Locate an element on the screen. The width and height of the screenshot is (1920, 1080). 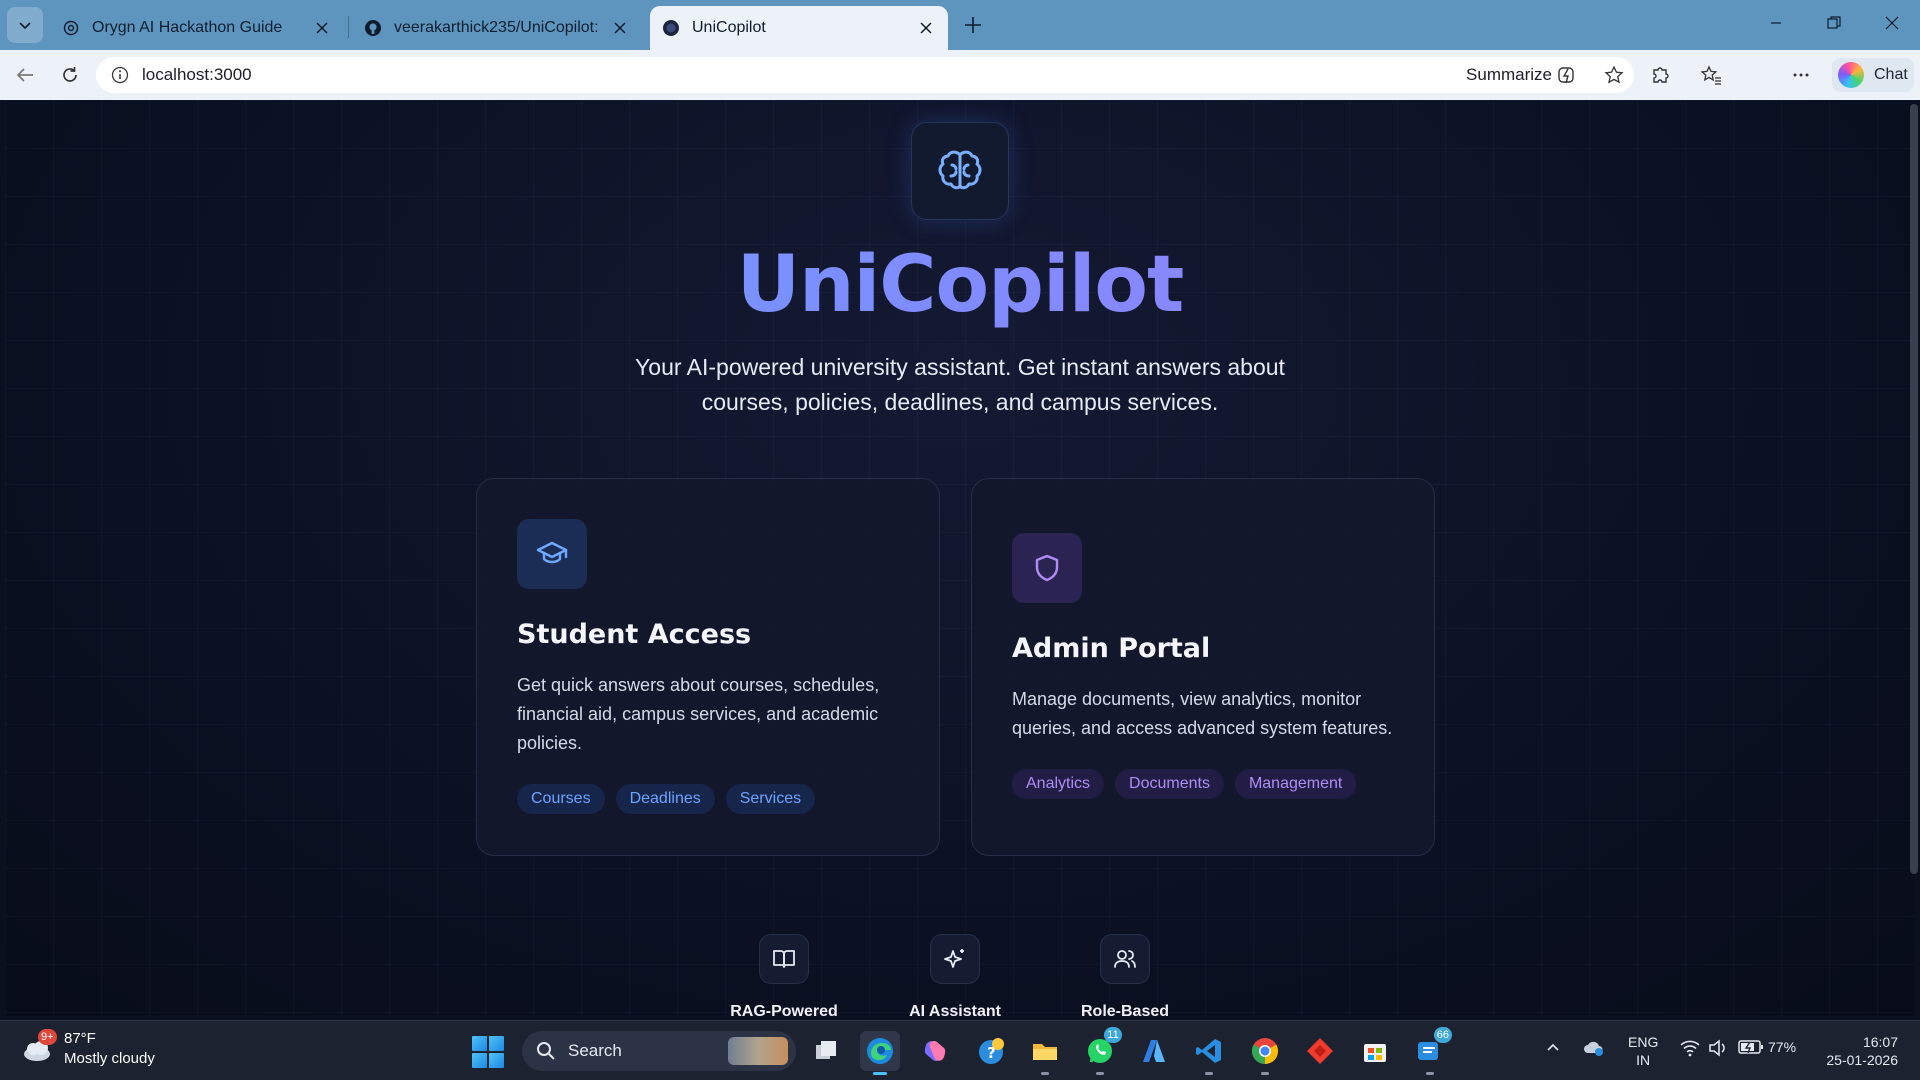
address-bar: localhost:3000 Summarize is located at coordinates (865, 75).